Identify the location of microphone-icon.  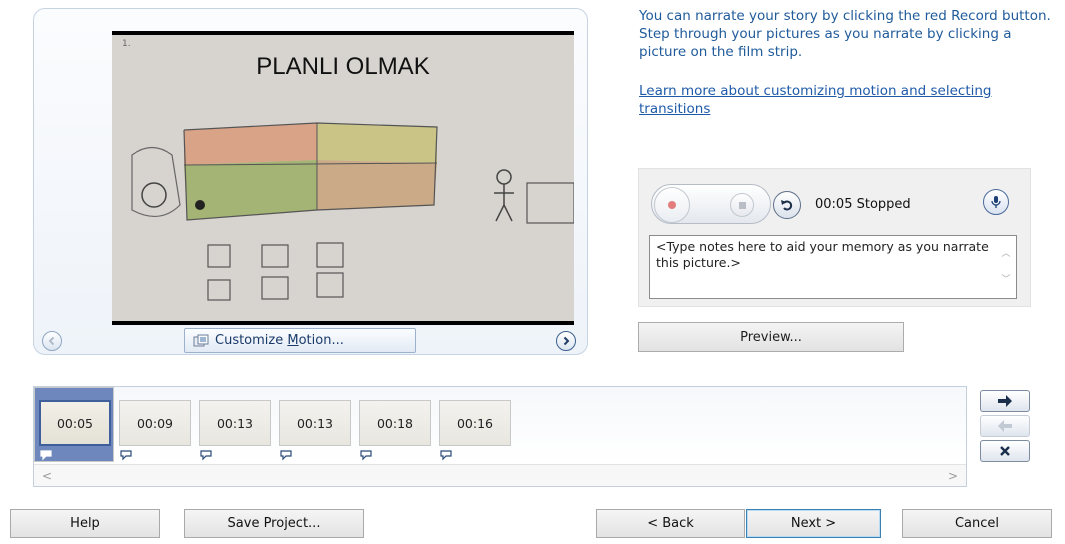
(996, 202).